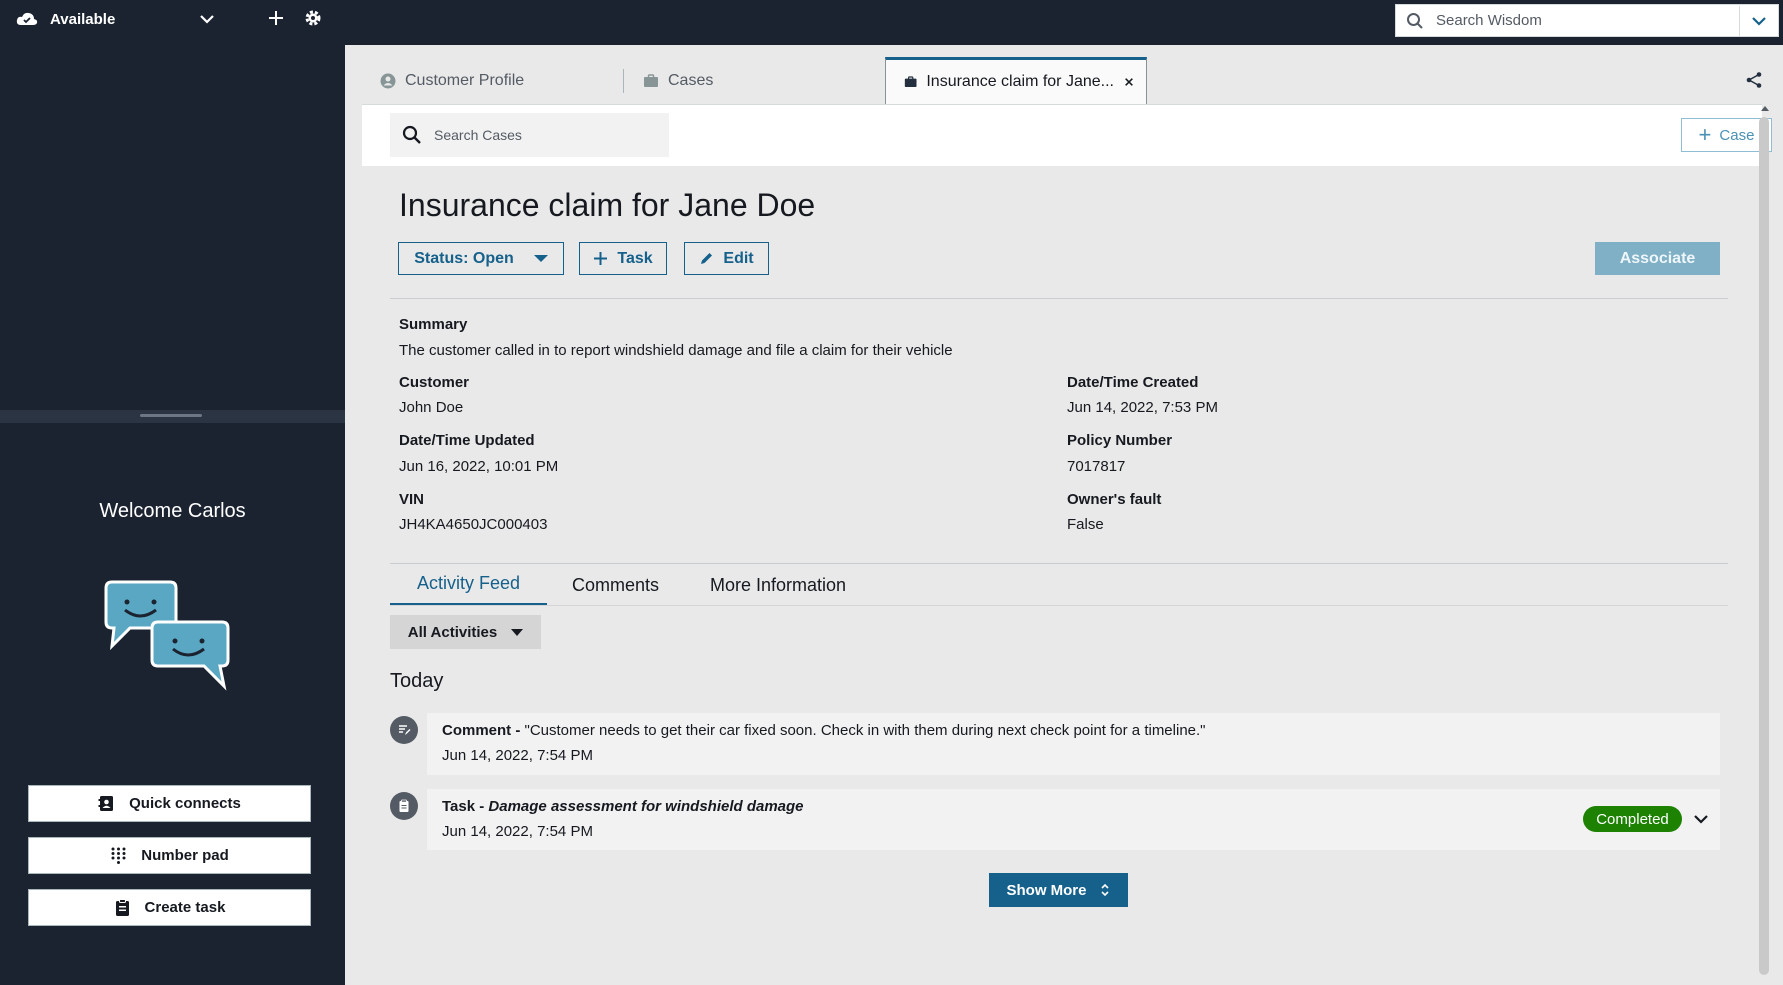  Describe the element at coordinates (891, 22) in the screenshot. I see `top-bar: Available Search Wisdom` at that location.